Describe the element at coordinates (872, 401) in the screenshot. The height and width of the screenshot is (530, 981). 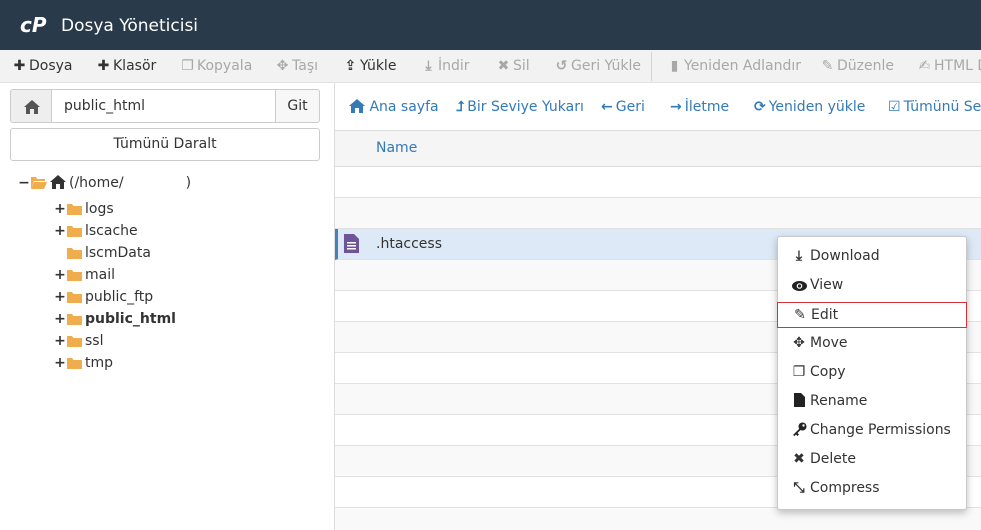
I see `context-menu-rename: Rename` at that location.